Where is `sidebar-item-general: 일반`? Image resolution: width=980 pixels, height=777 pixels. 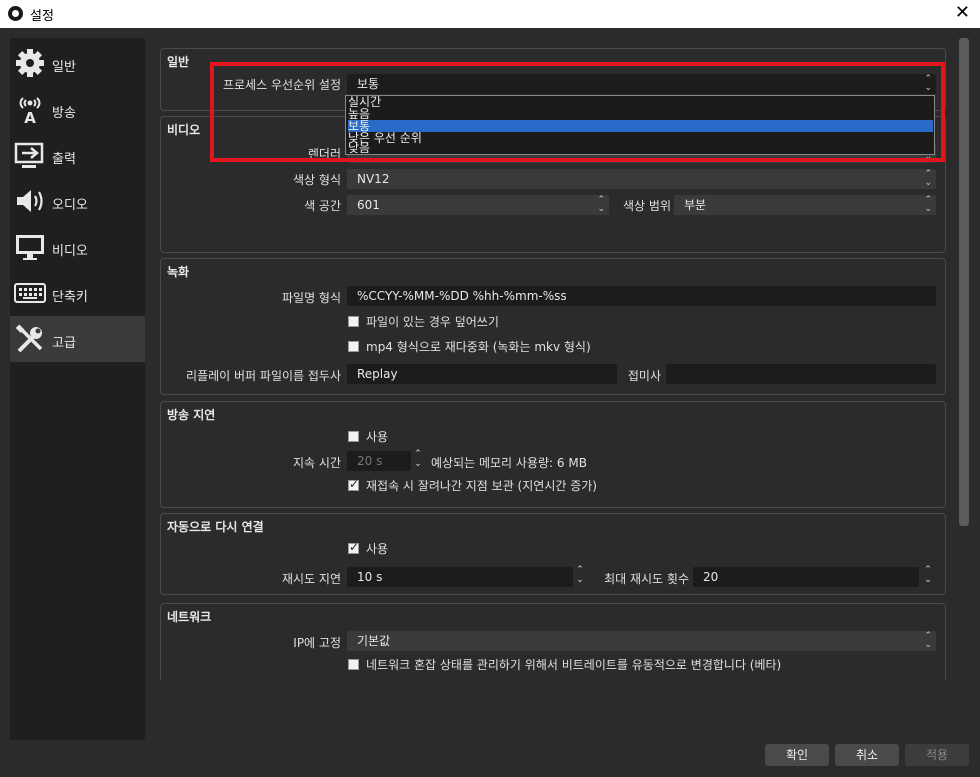 sidebar-item-general: 일반 is located at coordinates (77, 63).